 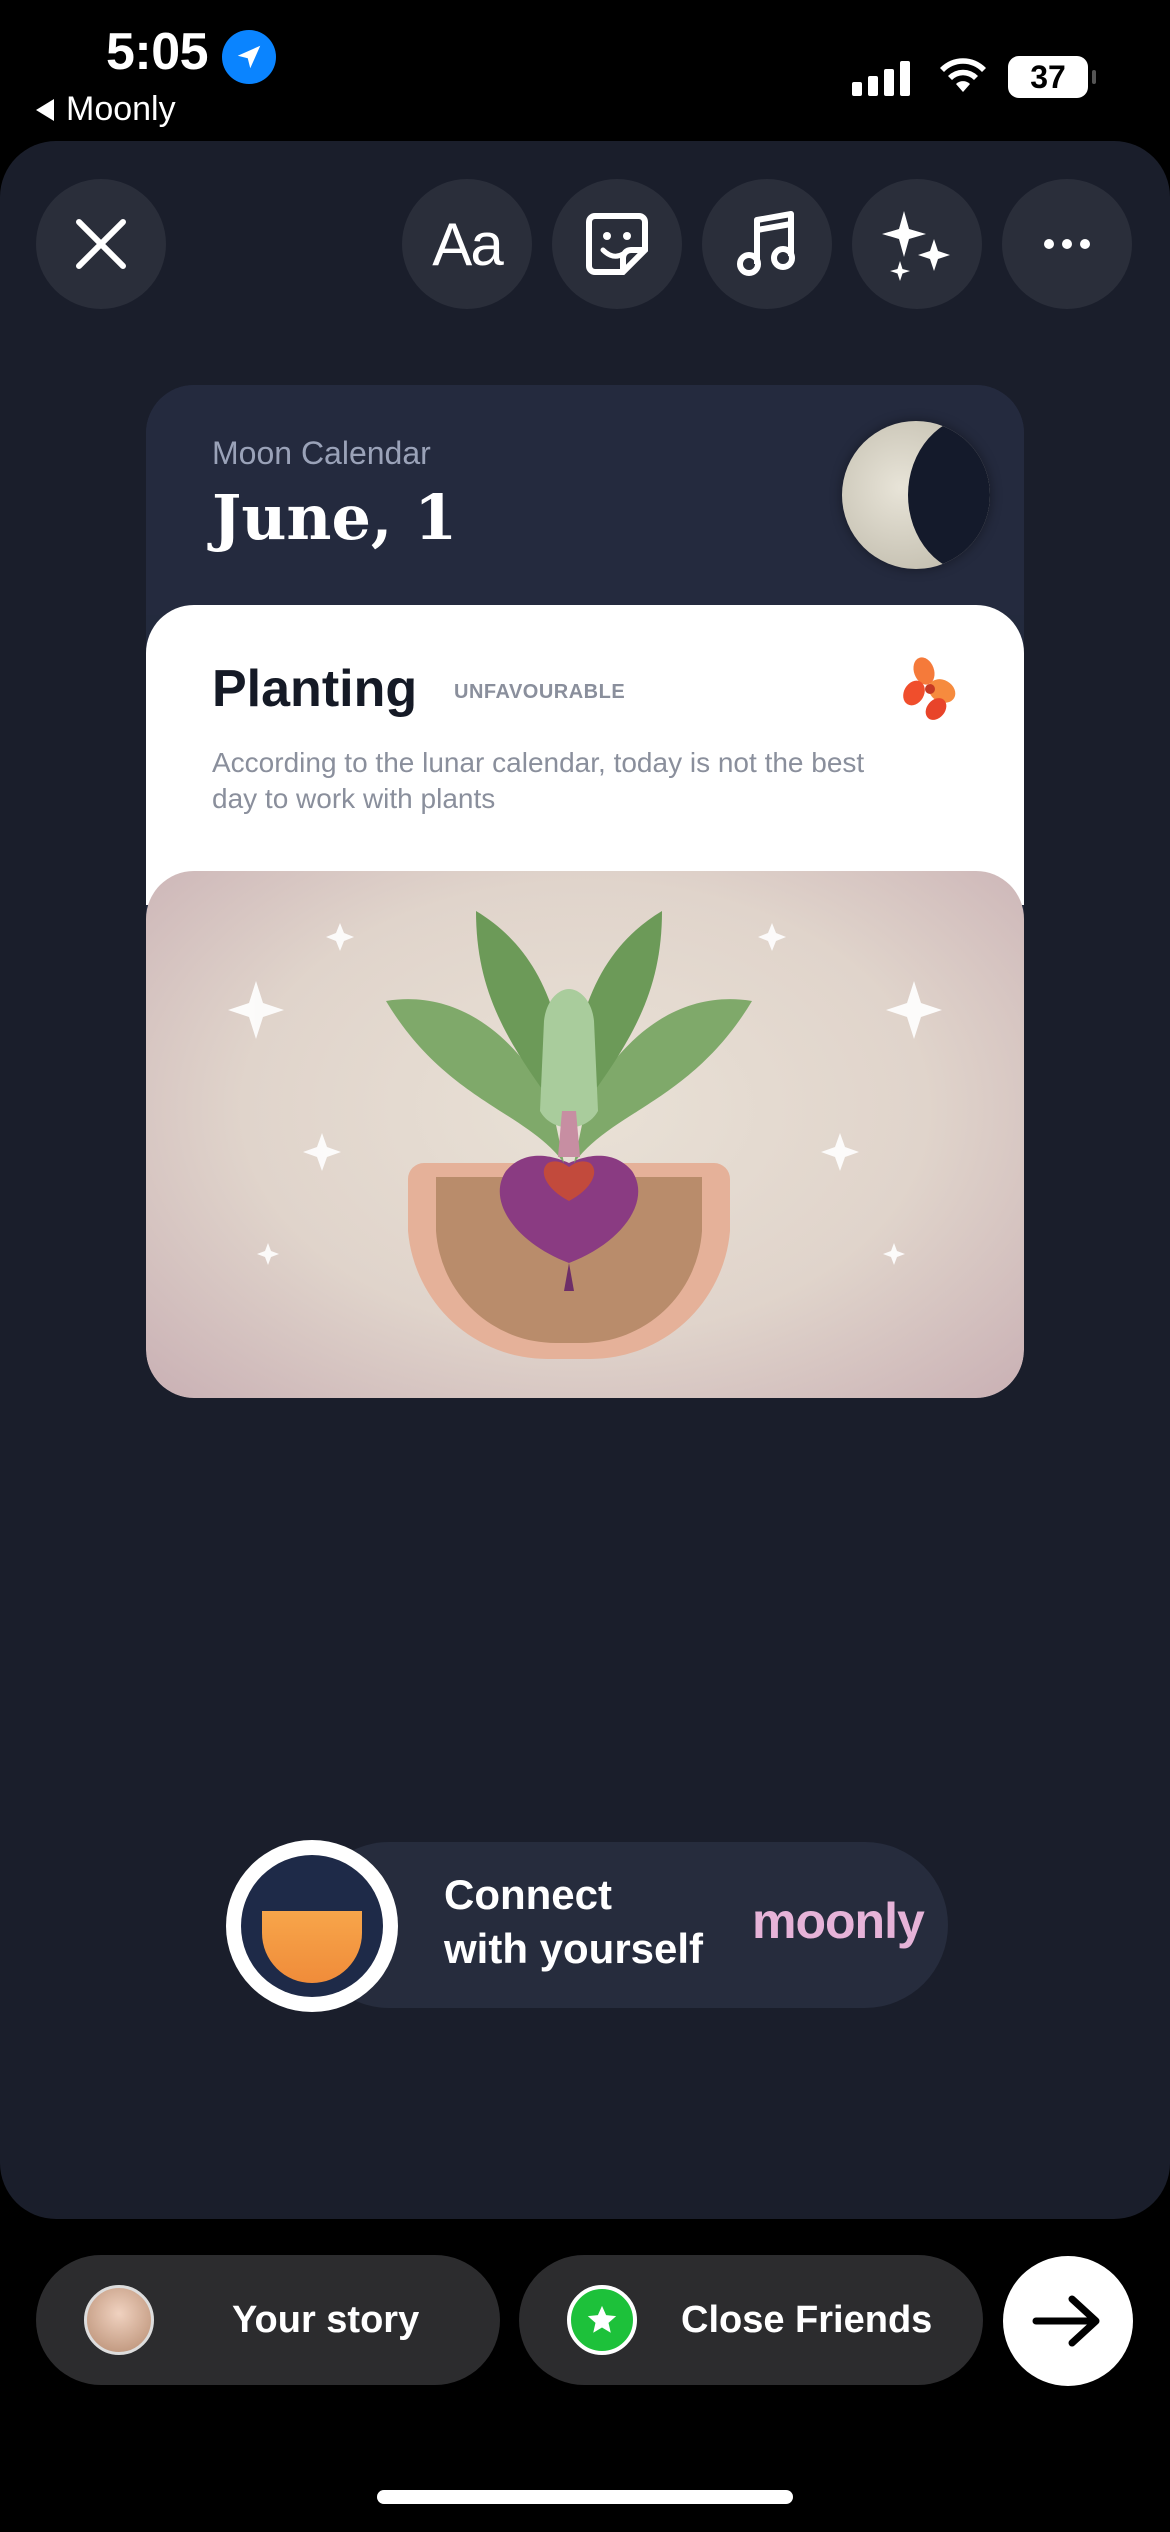 I want to click on moonly-logo-icon, so click(x=312, y=1926).